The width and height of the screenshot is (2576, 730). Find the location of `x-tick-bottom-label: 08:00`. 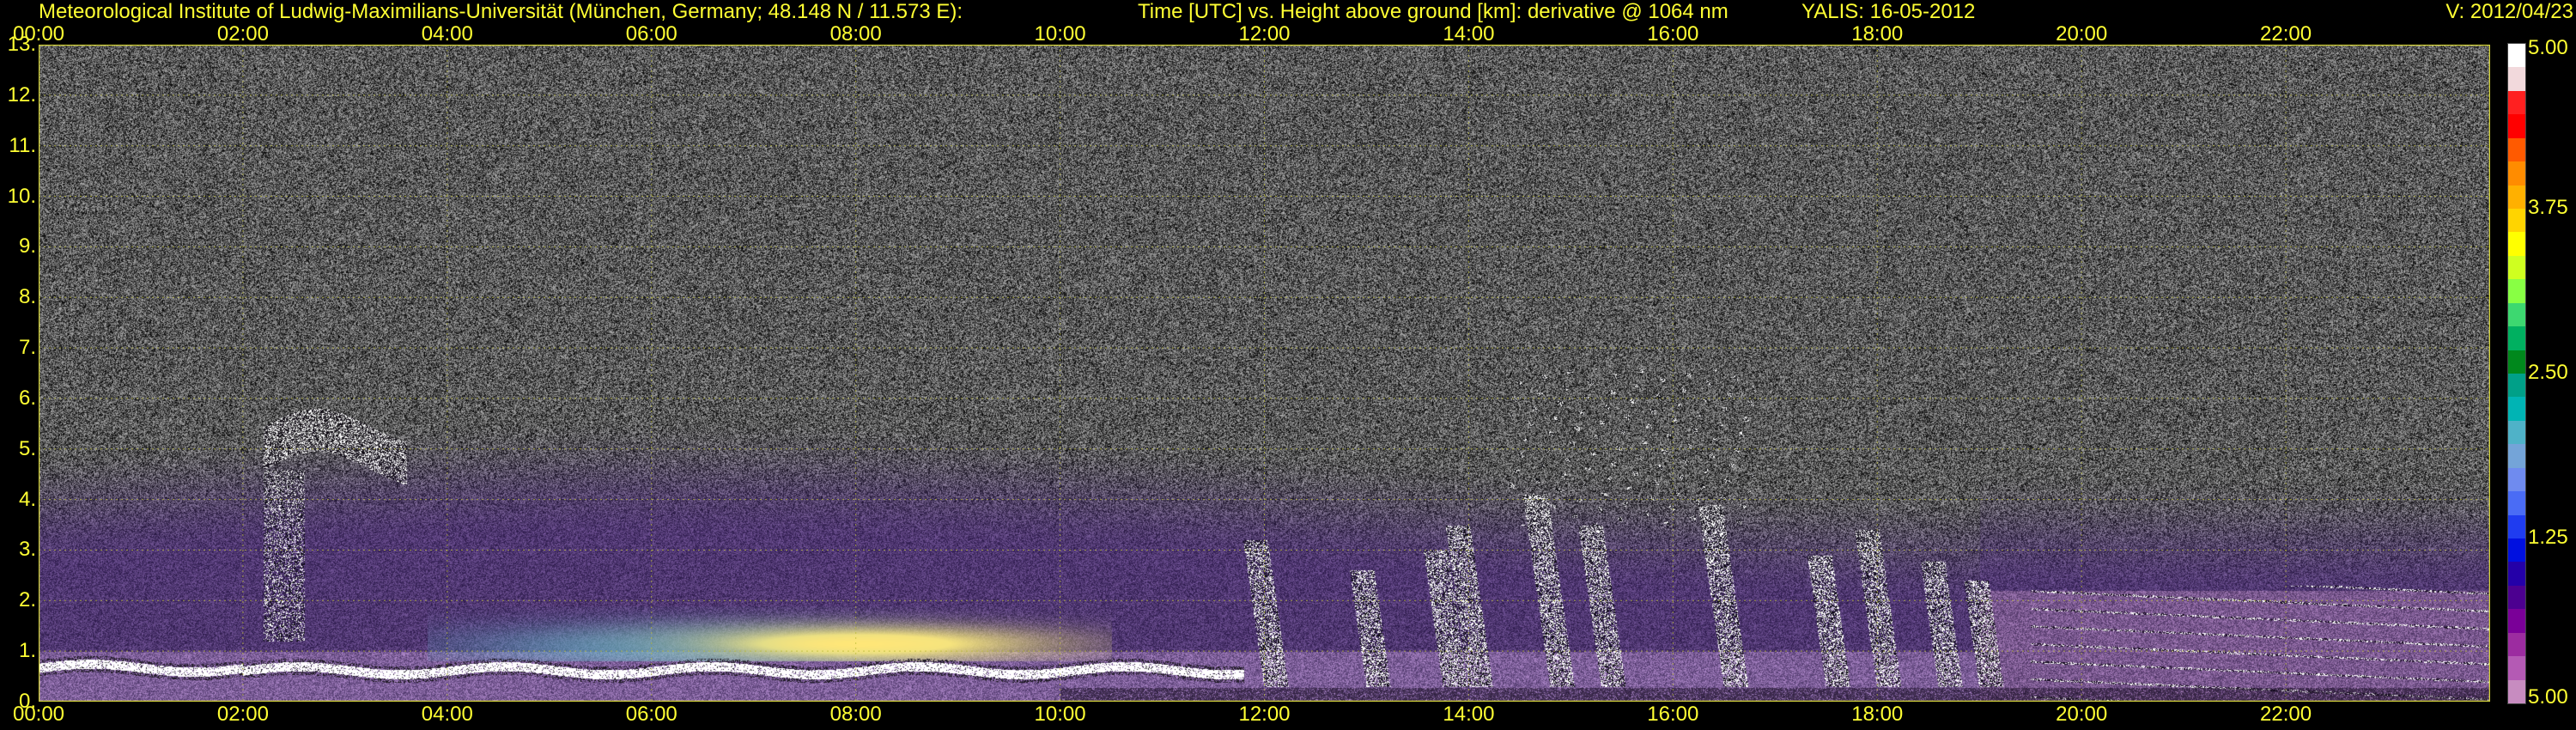

x-tick-bottom-label: 08:00 is located at coordinates (856, 714).